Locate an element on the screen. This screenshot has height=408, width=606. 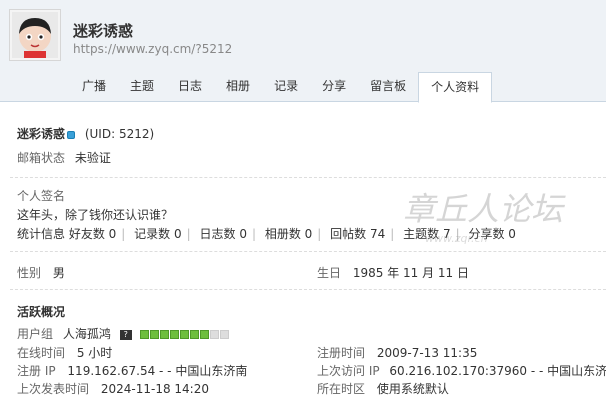
gender-row: 性别 男 is located at coordinates (41, 272).